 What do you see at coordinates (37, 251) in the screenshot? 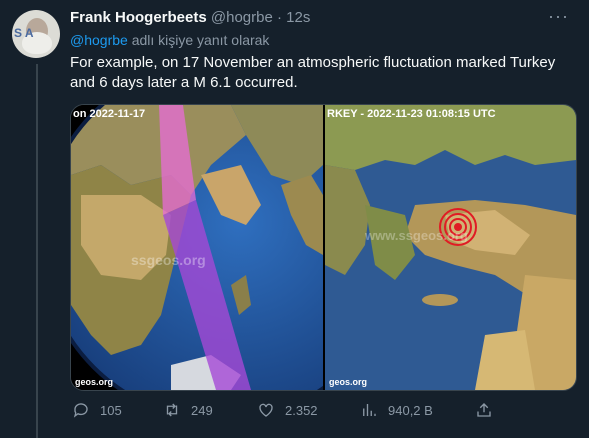
I see `thread-line` at bounding box center [37, 251].